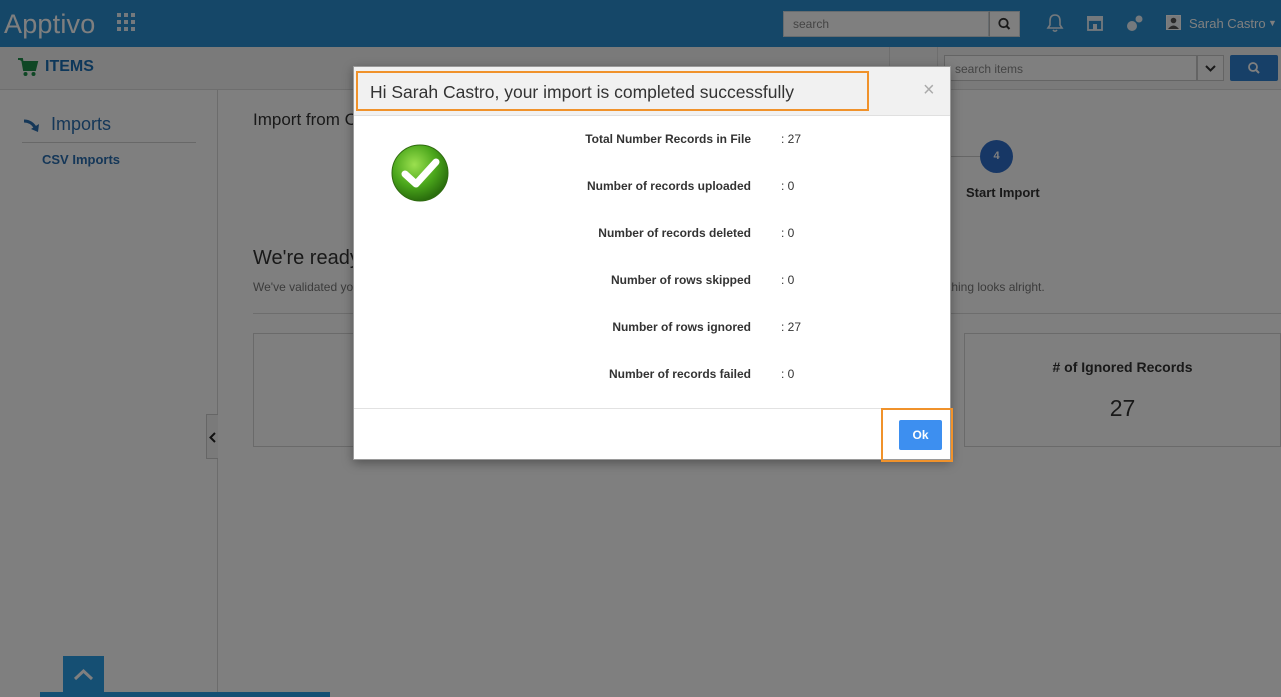 Image resolution: width=1281 pixels, height=697 pixels. I want to click on ok-button: Ok, so click(920, 435).